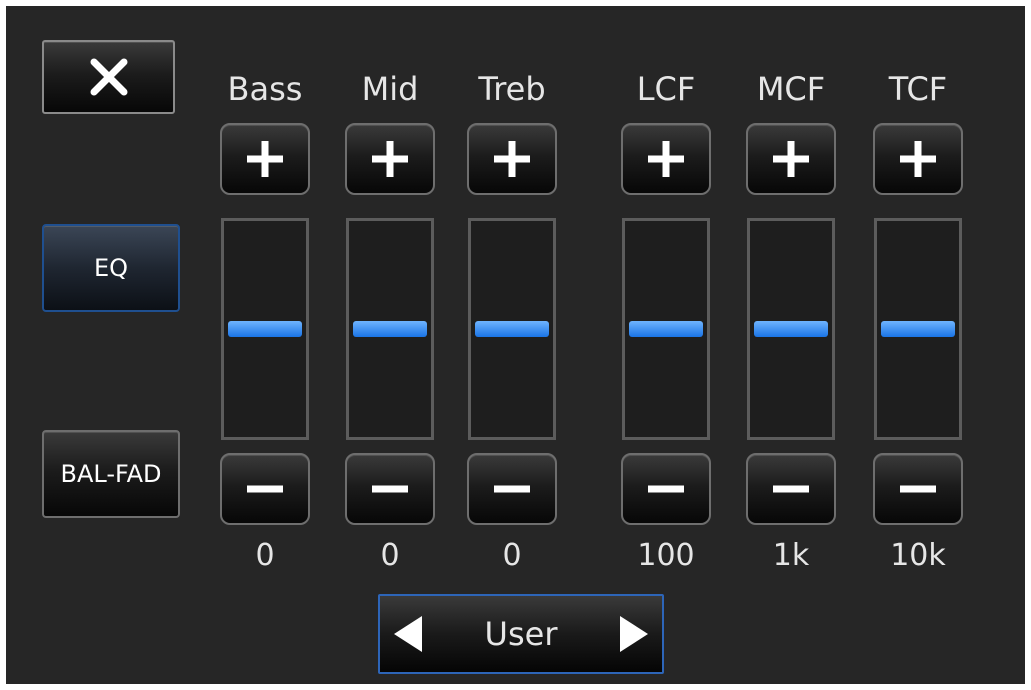 The width and height of the screenshot is (1031, 690). I want to click on mid-value: 0, so click(390, 555).